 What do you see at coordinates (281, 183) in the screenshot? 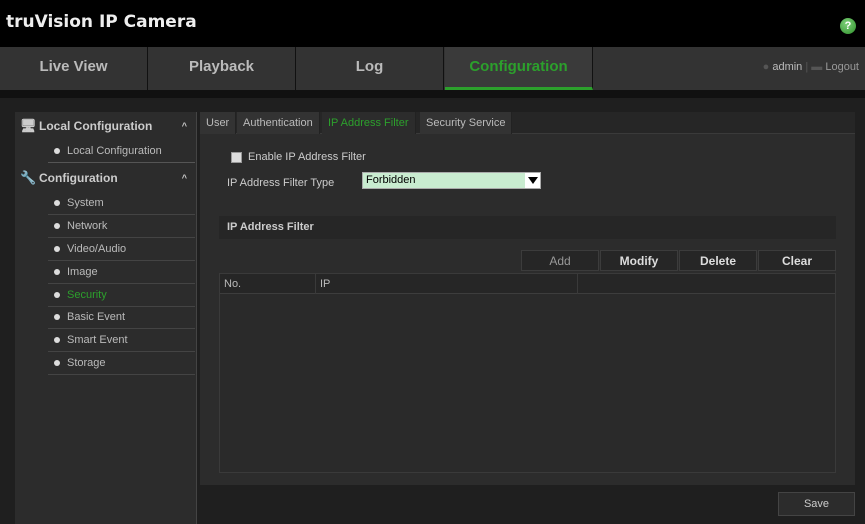
I see `filter-type-label: IP Address Filter Type` at bounding box center [281, 183].